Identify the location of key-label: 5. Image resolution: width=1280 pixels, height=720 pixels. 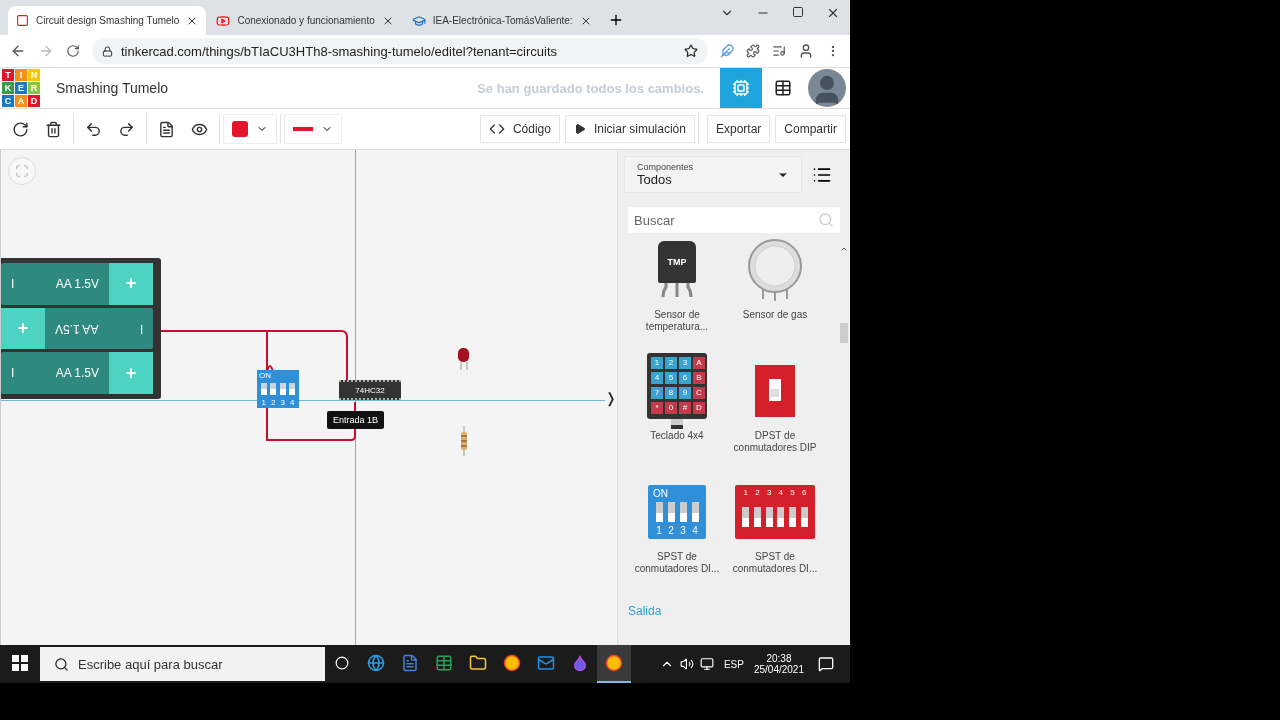
(671, 378).